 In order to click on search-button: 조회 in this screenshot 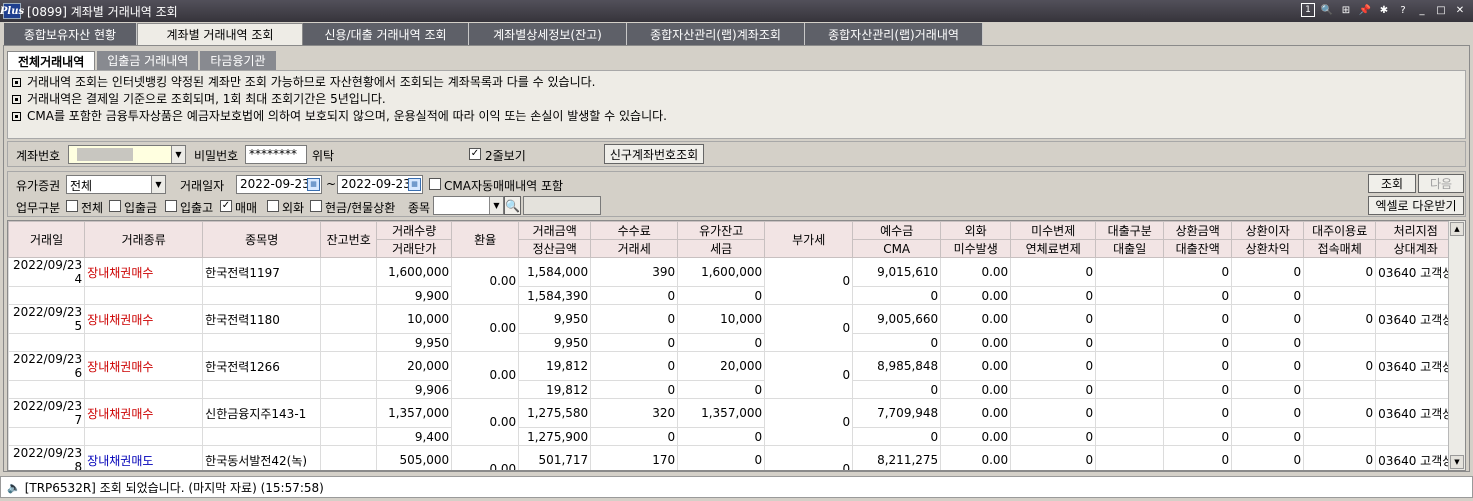, I will do `click(1392, 183)`.